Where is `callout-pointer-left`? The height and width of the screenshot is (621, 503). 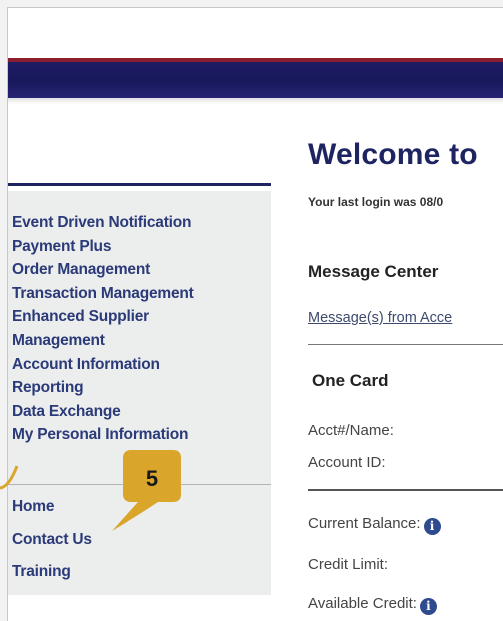
callout-pointer-left is located at coordinates (9, 477).